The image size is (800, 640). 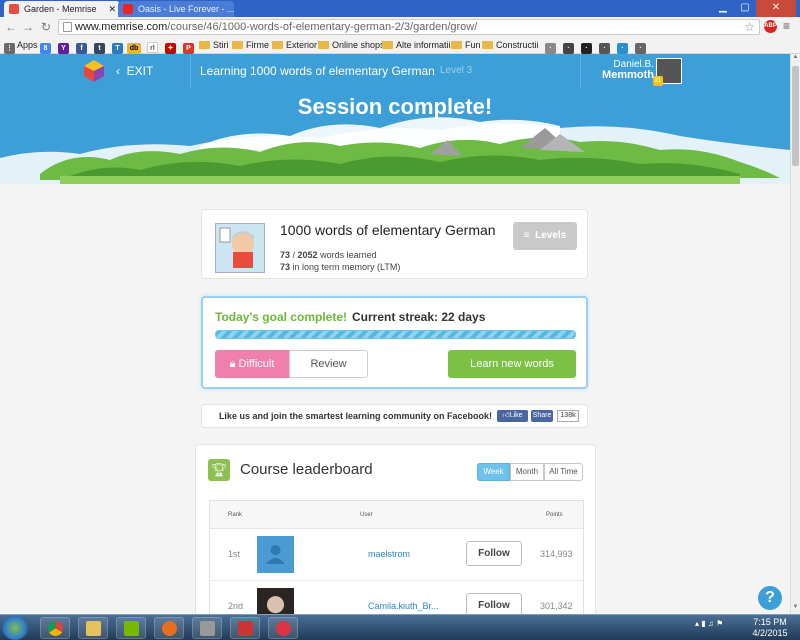 I want to click on bookmark-misc-2: ·, so click(x=568, y=46).